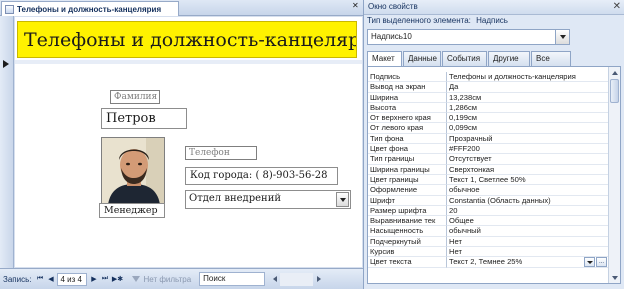 The width and height of the screenshot is (624, 289). I want to click on horizontal-scrollbar, so click(296, 279).